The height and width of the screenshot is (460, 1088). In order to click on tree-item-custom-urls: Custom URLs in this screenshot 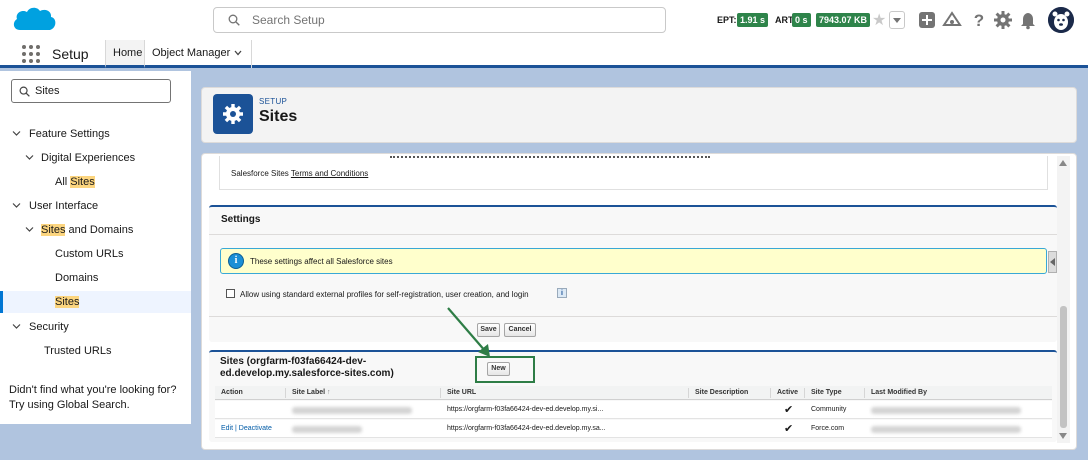, I will do `click(95, 254)`.